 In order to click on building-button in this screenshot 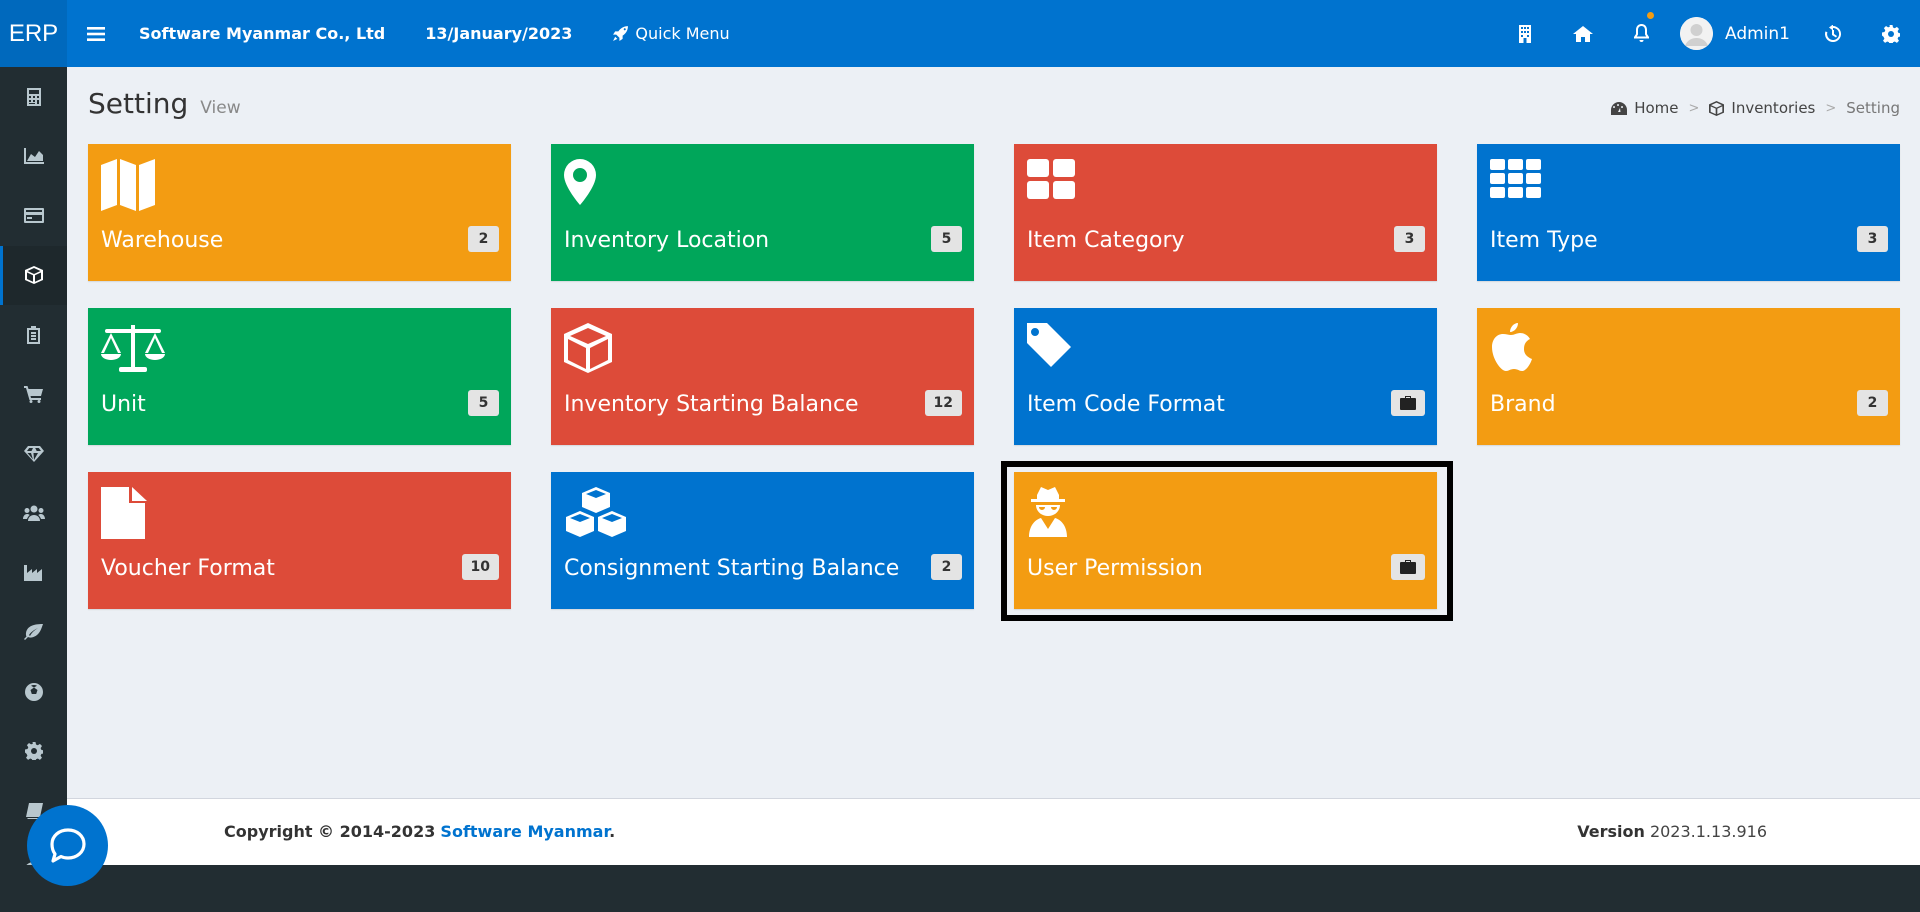, I will do `click(1525, 33)`.